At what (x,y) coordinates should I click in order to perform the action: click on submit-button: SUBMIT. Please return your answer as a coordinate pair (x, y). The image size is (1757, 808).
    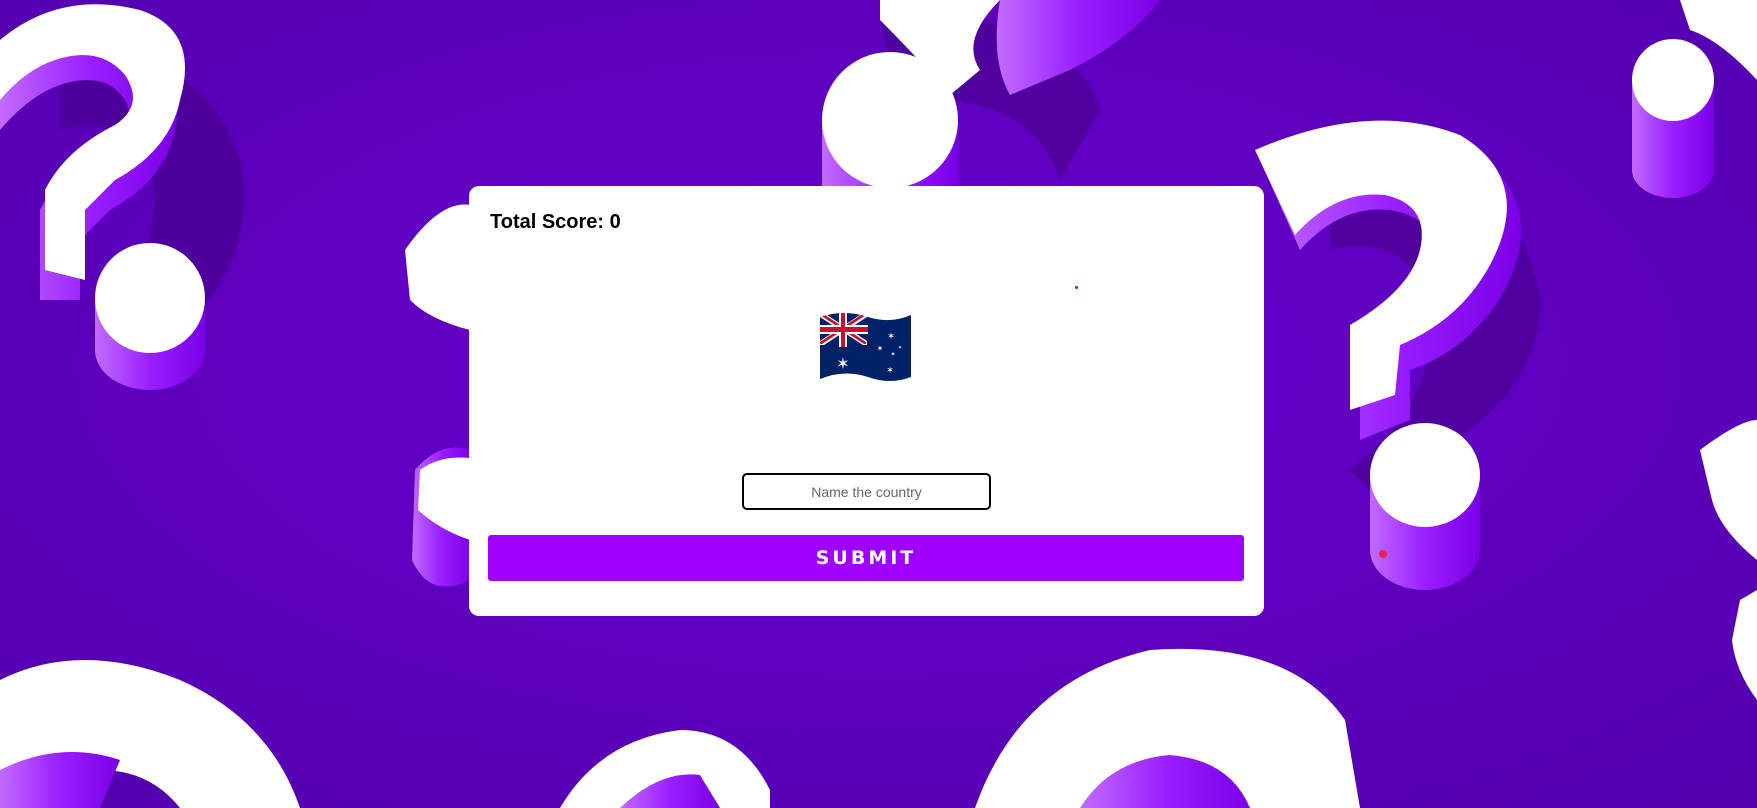
    Looking at the image, I should click on (866, 558).